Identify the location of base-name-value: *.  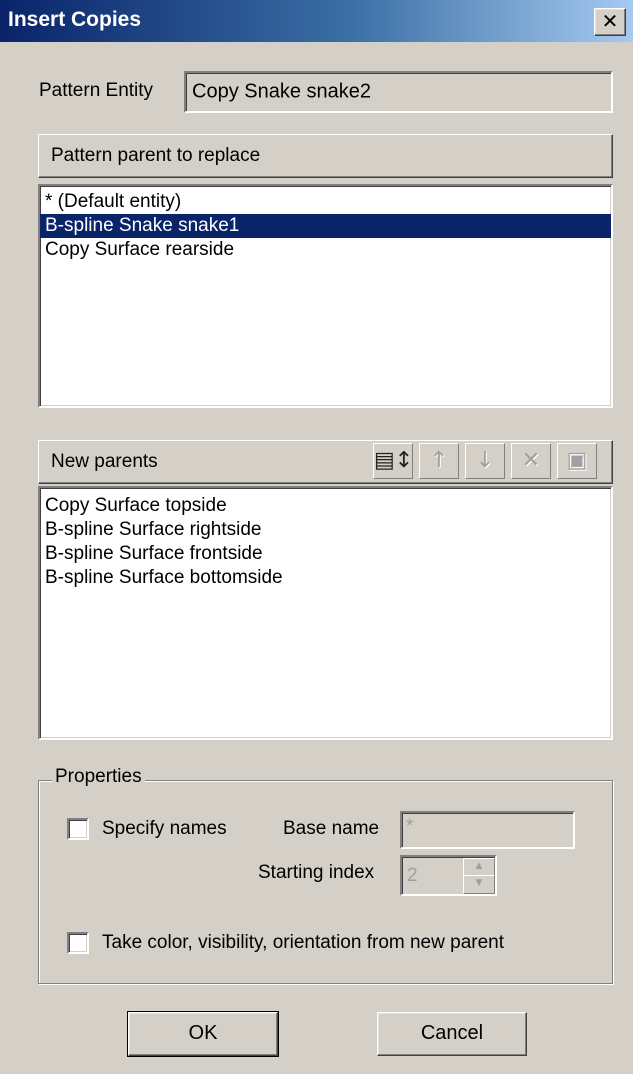
(410, 826).